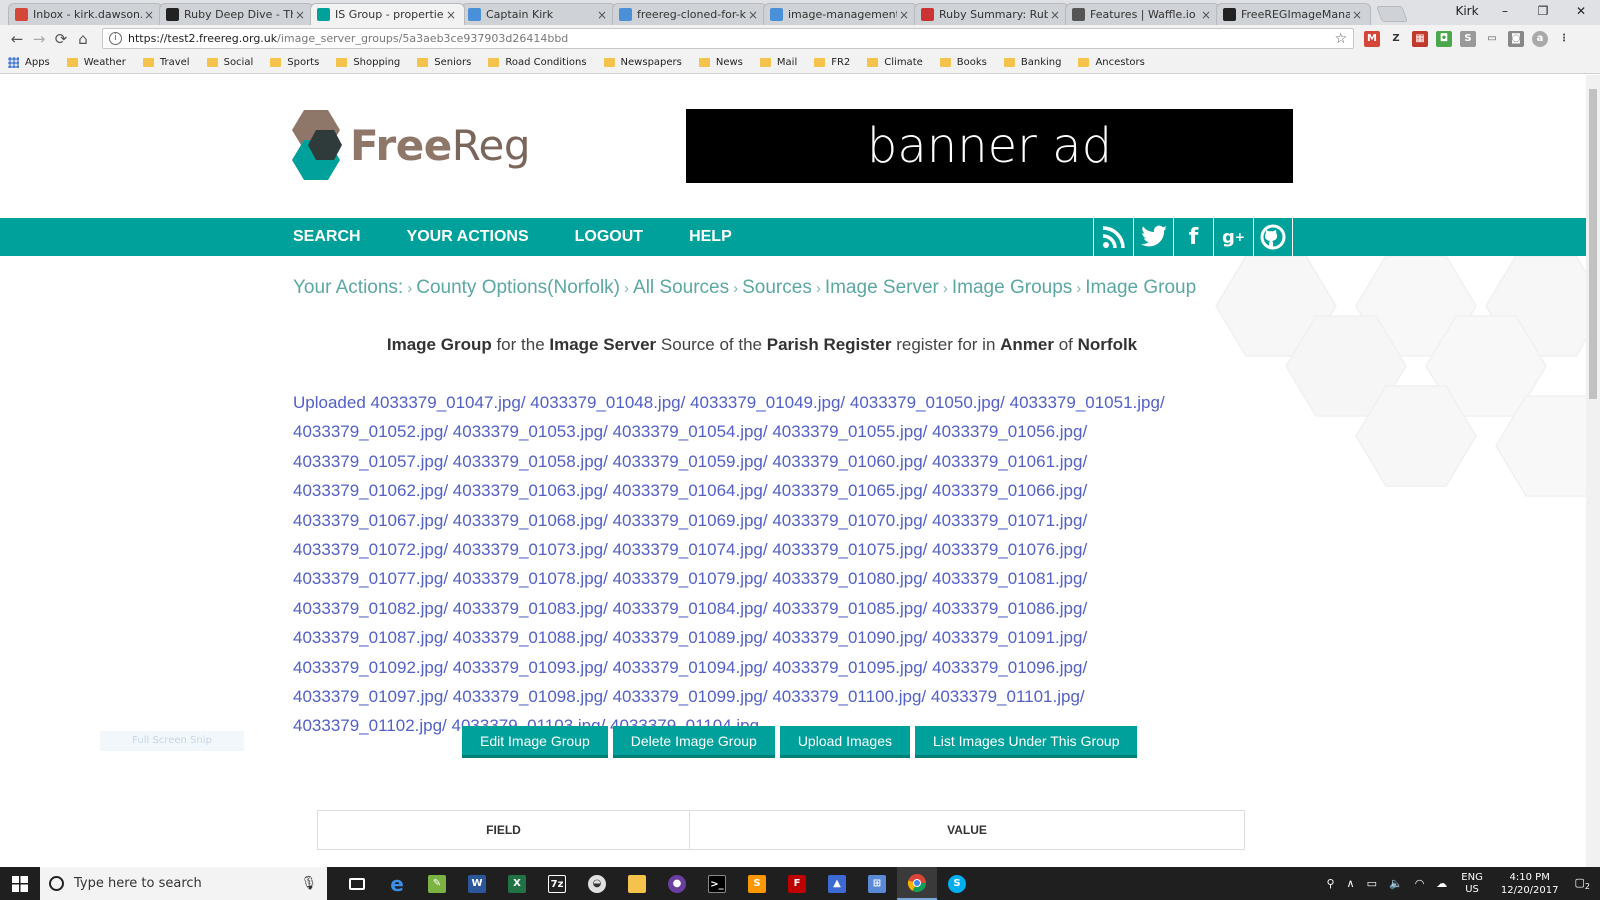  I want to click on nav-logout: LOGOUT, so click(609, 237).